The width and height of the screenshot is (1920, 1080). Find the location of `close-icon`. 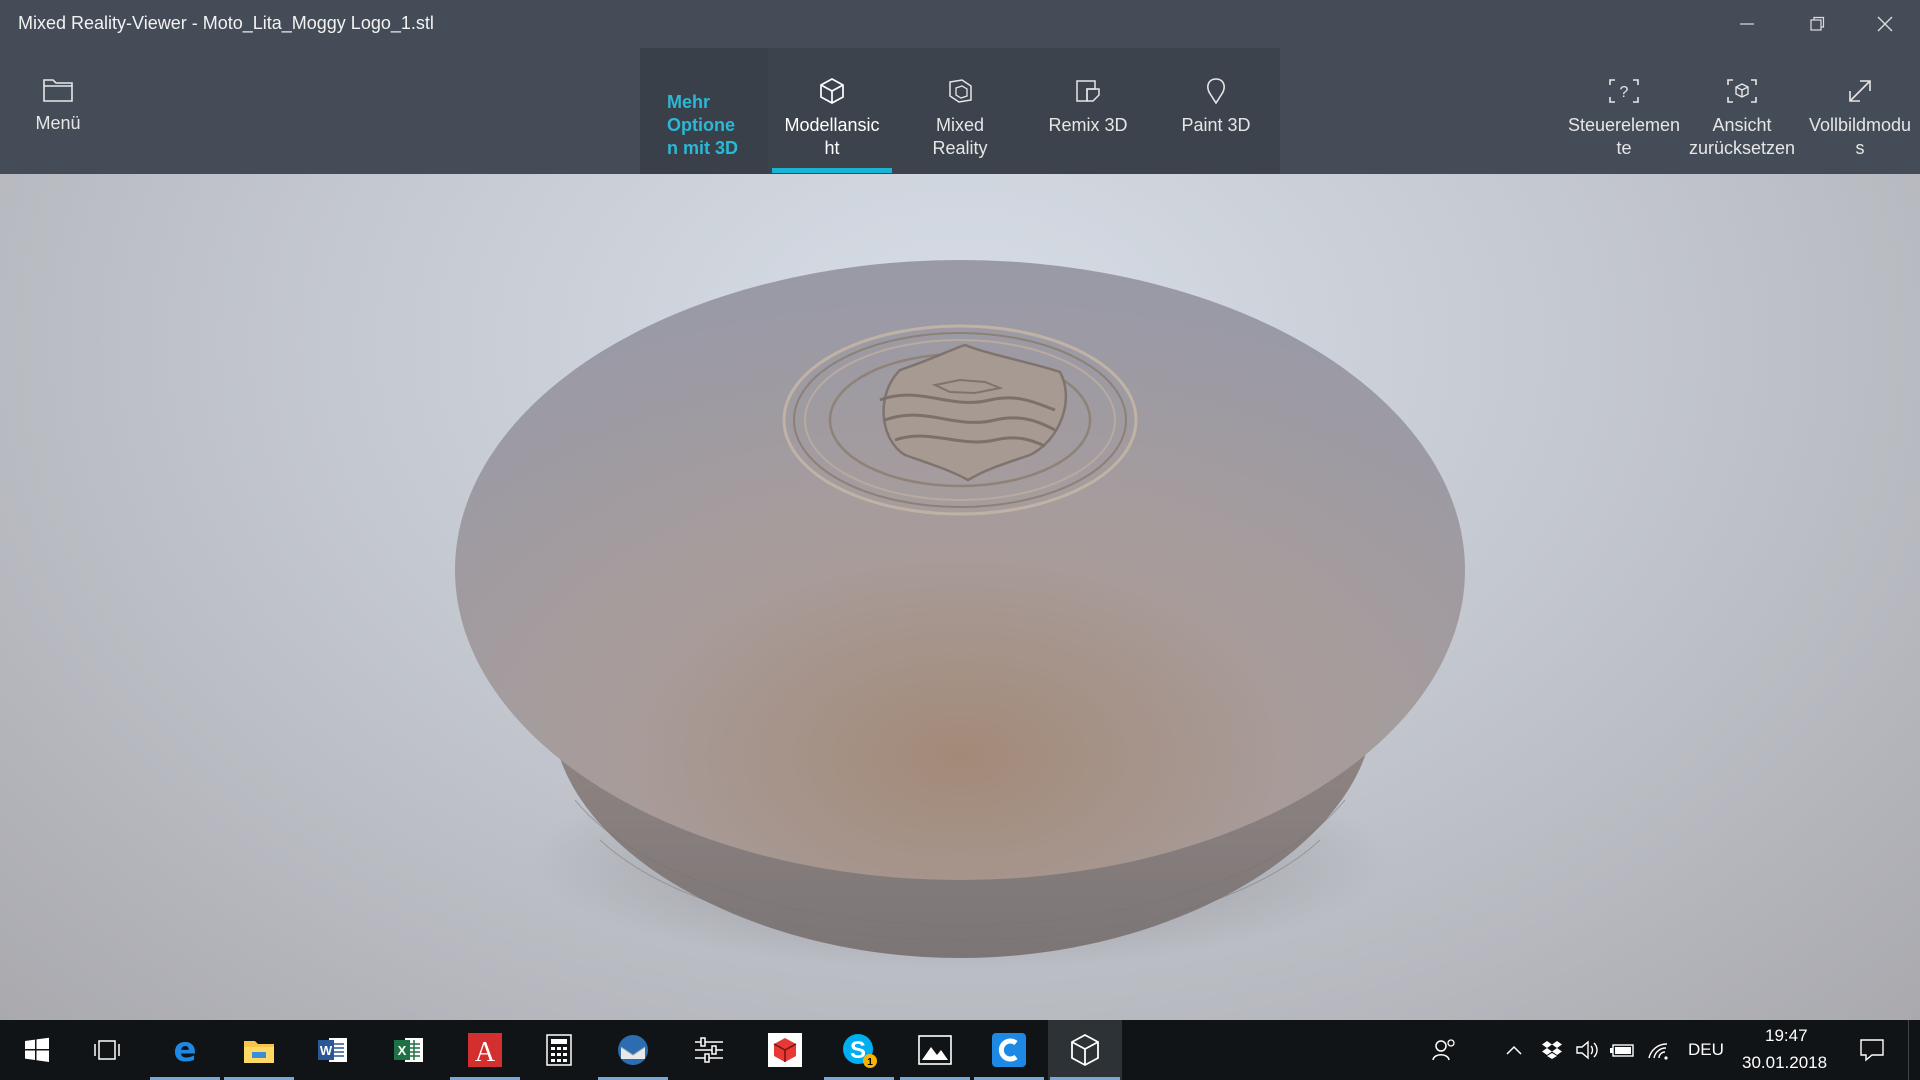

close-icon is located at coordinates (1885, 24).